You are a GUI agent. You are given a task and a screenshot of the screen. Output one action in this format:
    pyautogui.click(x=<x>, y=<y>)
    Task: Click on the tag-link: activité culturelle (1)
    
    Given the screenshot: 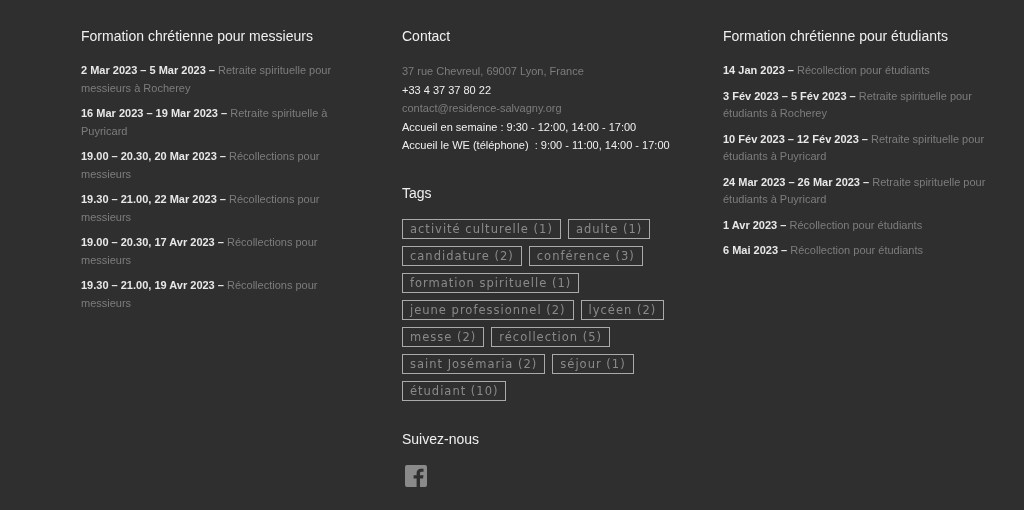 What is the action you would take?
    pyautogui.click(x=481, y=228)
    